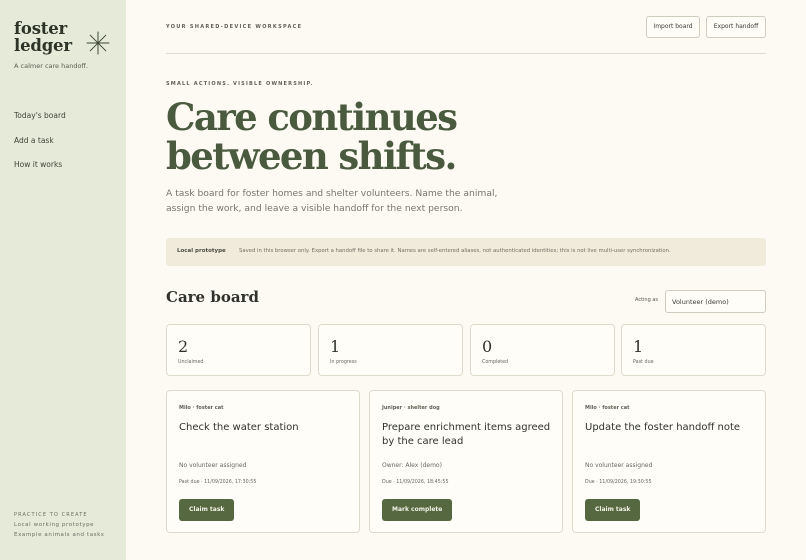  I want to click on export-handoff-button: Export handoff, so click(736, 27).